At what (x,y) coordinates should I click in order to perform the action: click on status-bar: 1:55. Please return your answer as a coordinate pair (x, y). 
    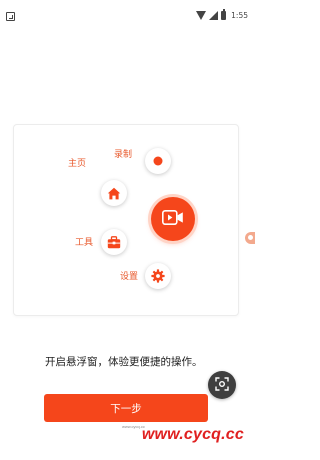
    Looking at the image, I should click on (126, 17).